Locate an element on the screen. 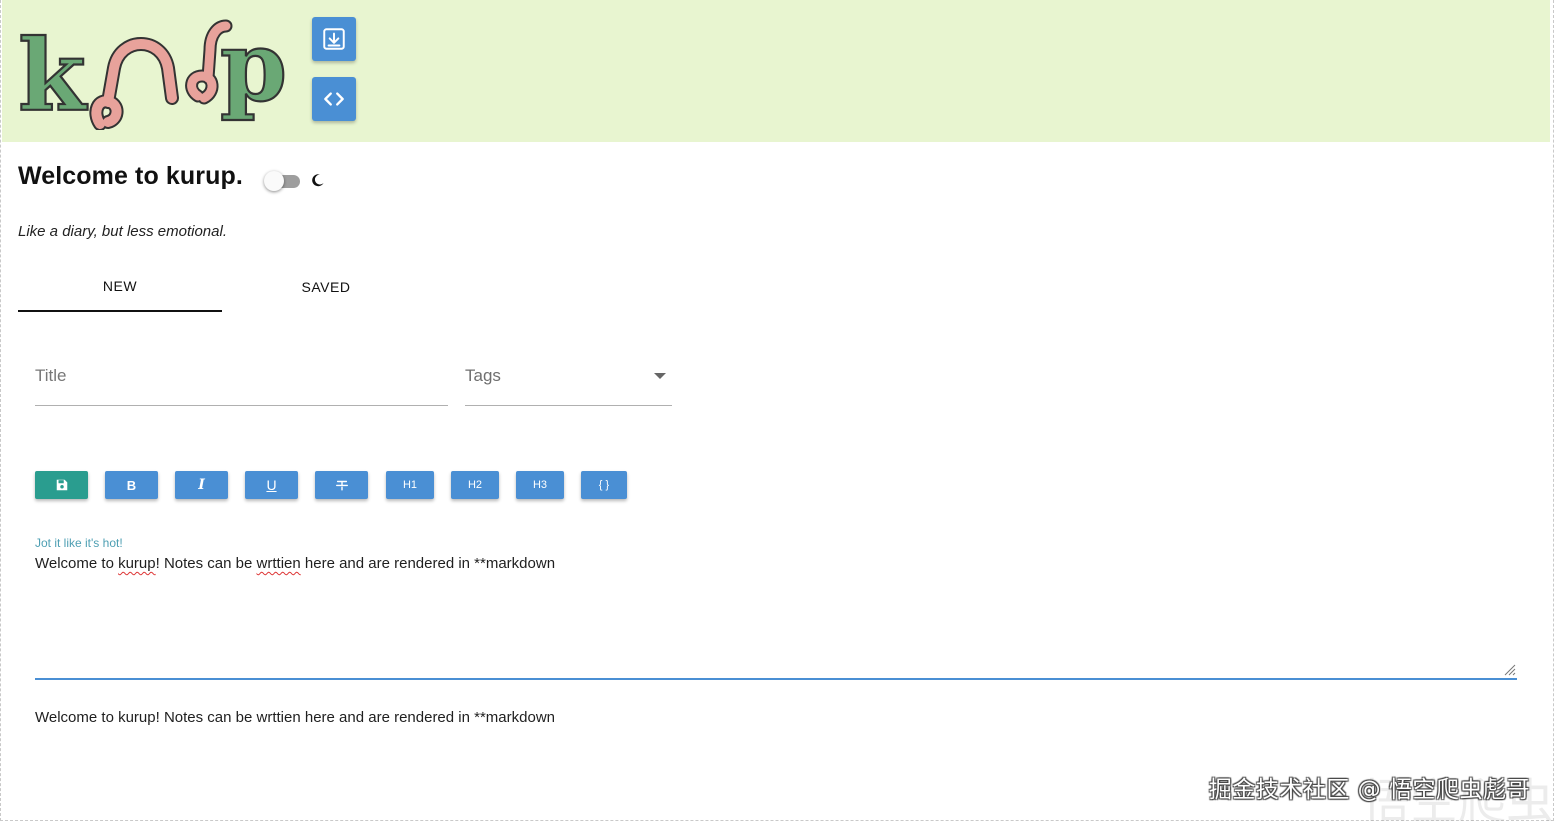 This screenshot has height=821, width=1554. title-field is located at coordinates (241, 382).